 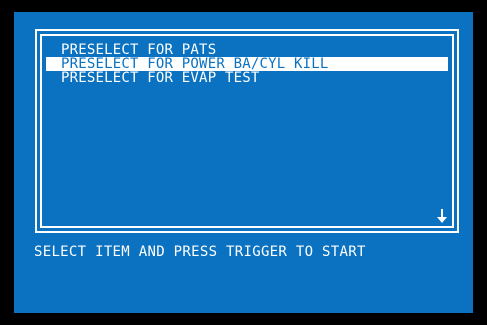 What do you see at coordinates (442, 216) in the screenshot?
I see `arrow-down-icon` at bounding box center [442, 216].